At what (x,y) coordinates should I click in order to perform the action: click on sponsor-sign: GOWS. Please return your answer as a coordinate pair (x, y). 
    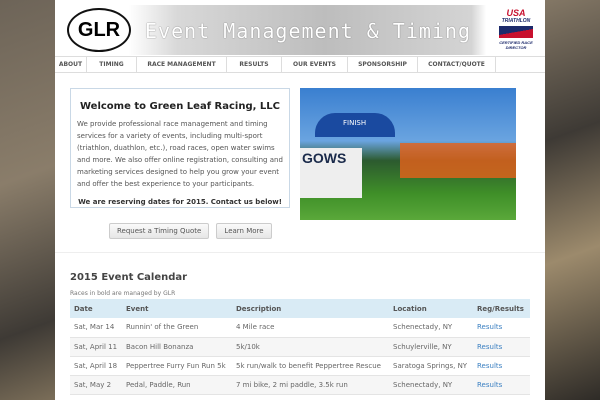
    Looking at the image, I should click on (331, 173).